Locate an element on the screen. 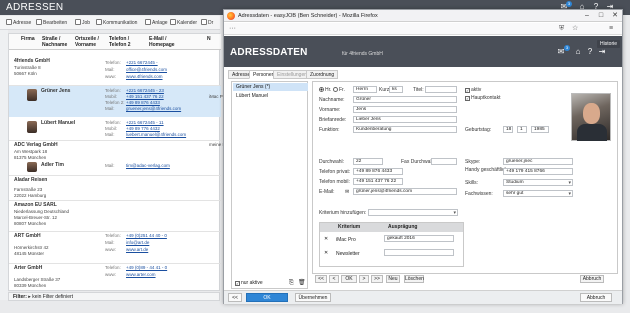 The width and height of the screenshot is (630, 313). toolbar-job: Job is located at coordinates (82, 23).